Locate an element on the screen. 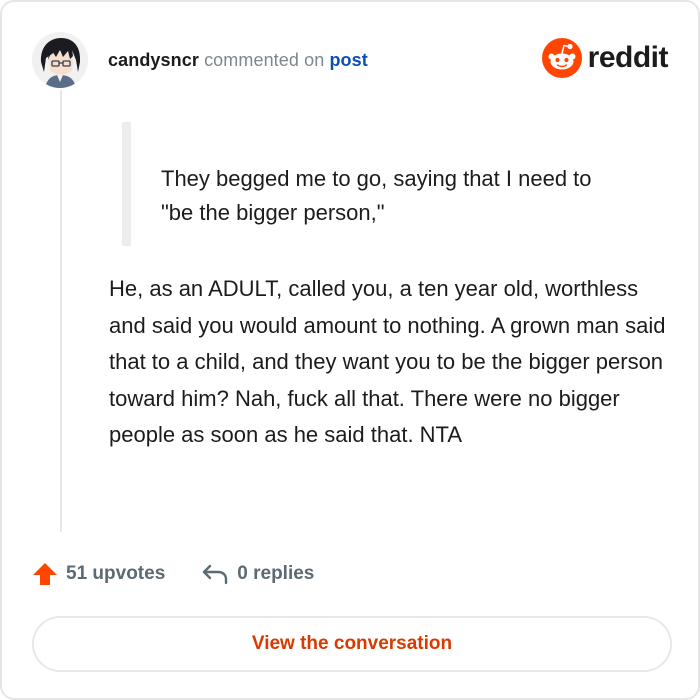 The width and height of the screenshot is (700, 700). reddit-logo-icon is located at coordinates (561, 58).